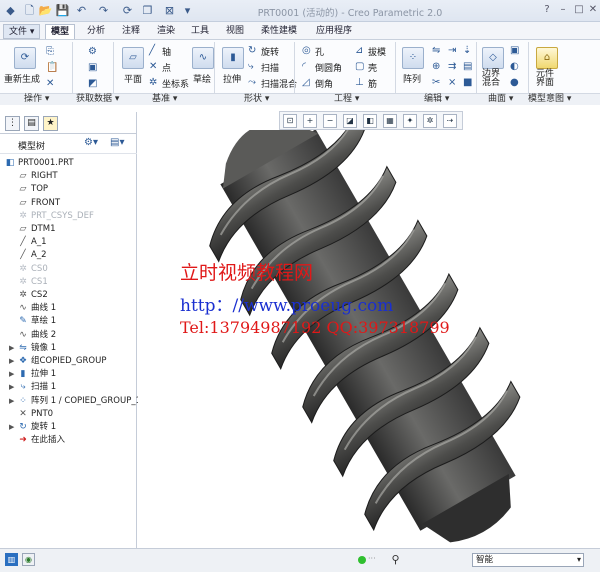 This screenshot has width=600, height=572. I want to click on draft-button: 拔模, so click(377, 51).